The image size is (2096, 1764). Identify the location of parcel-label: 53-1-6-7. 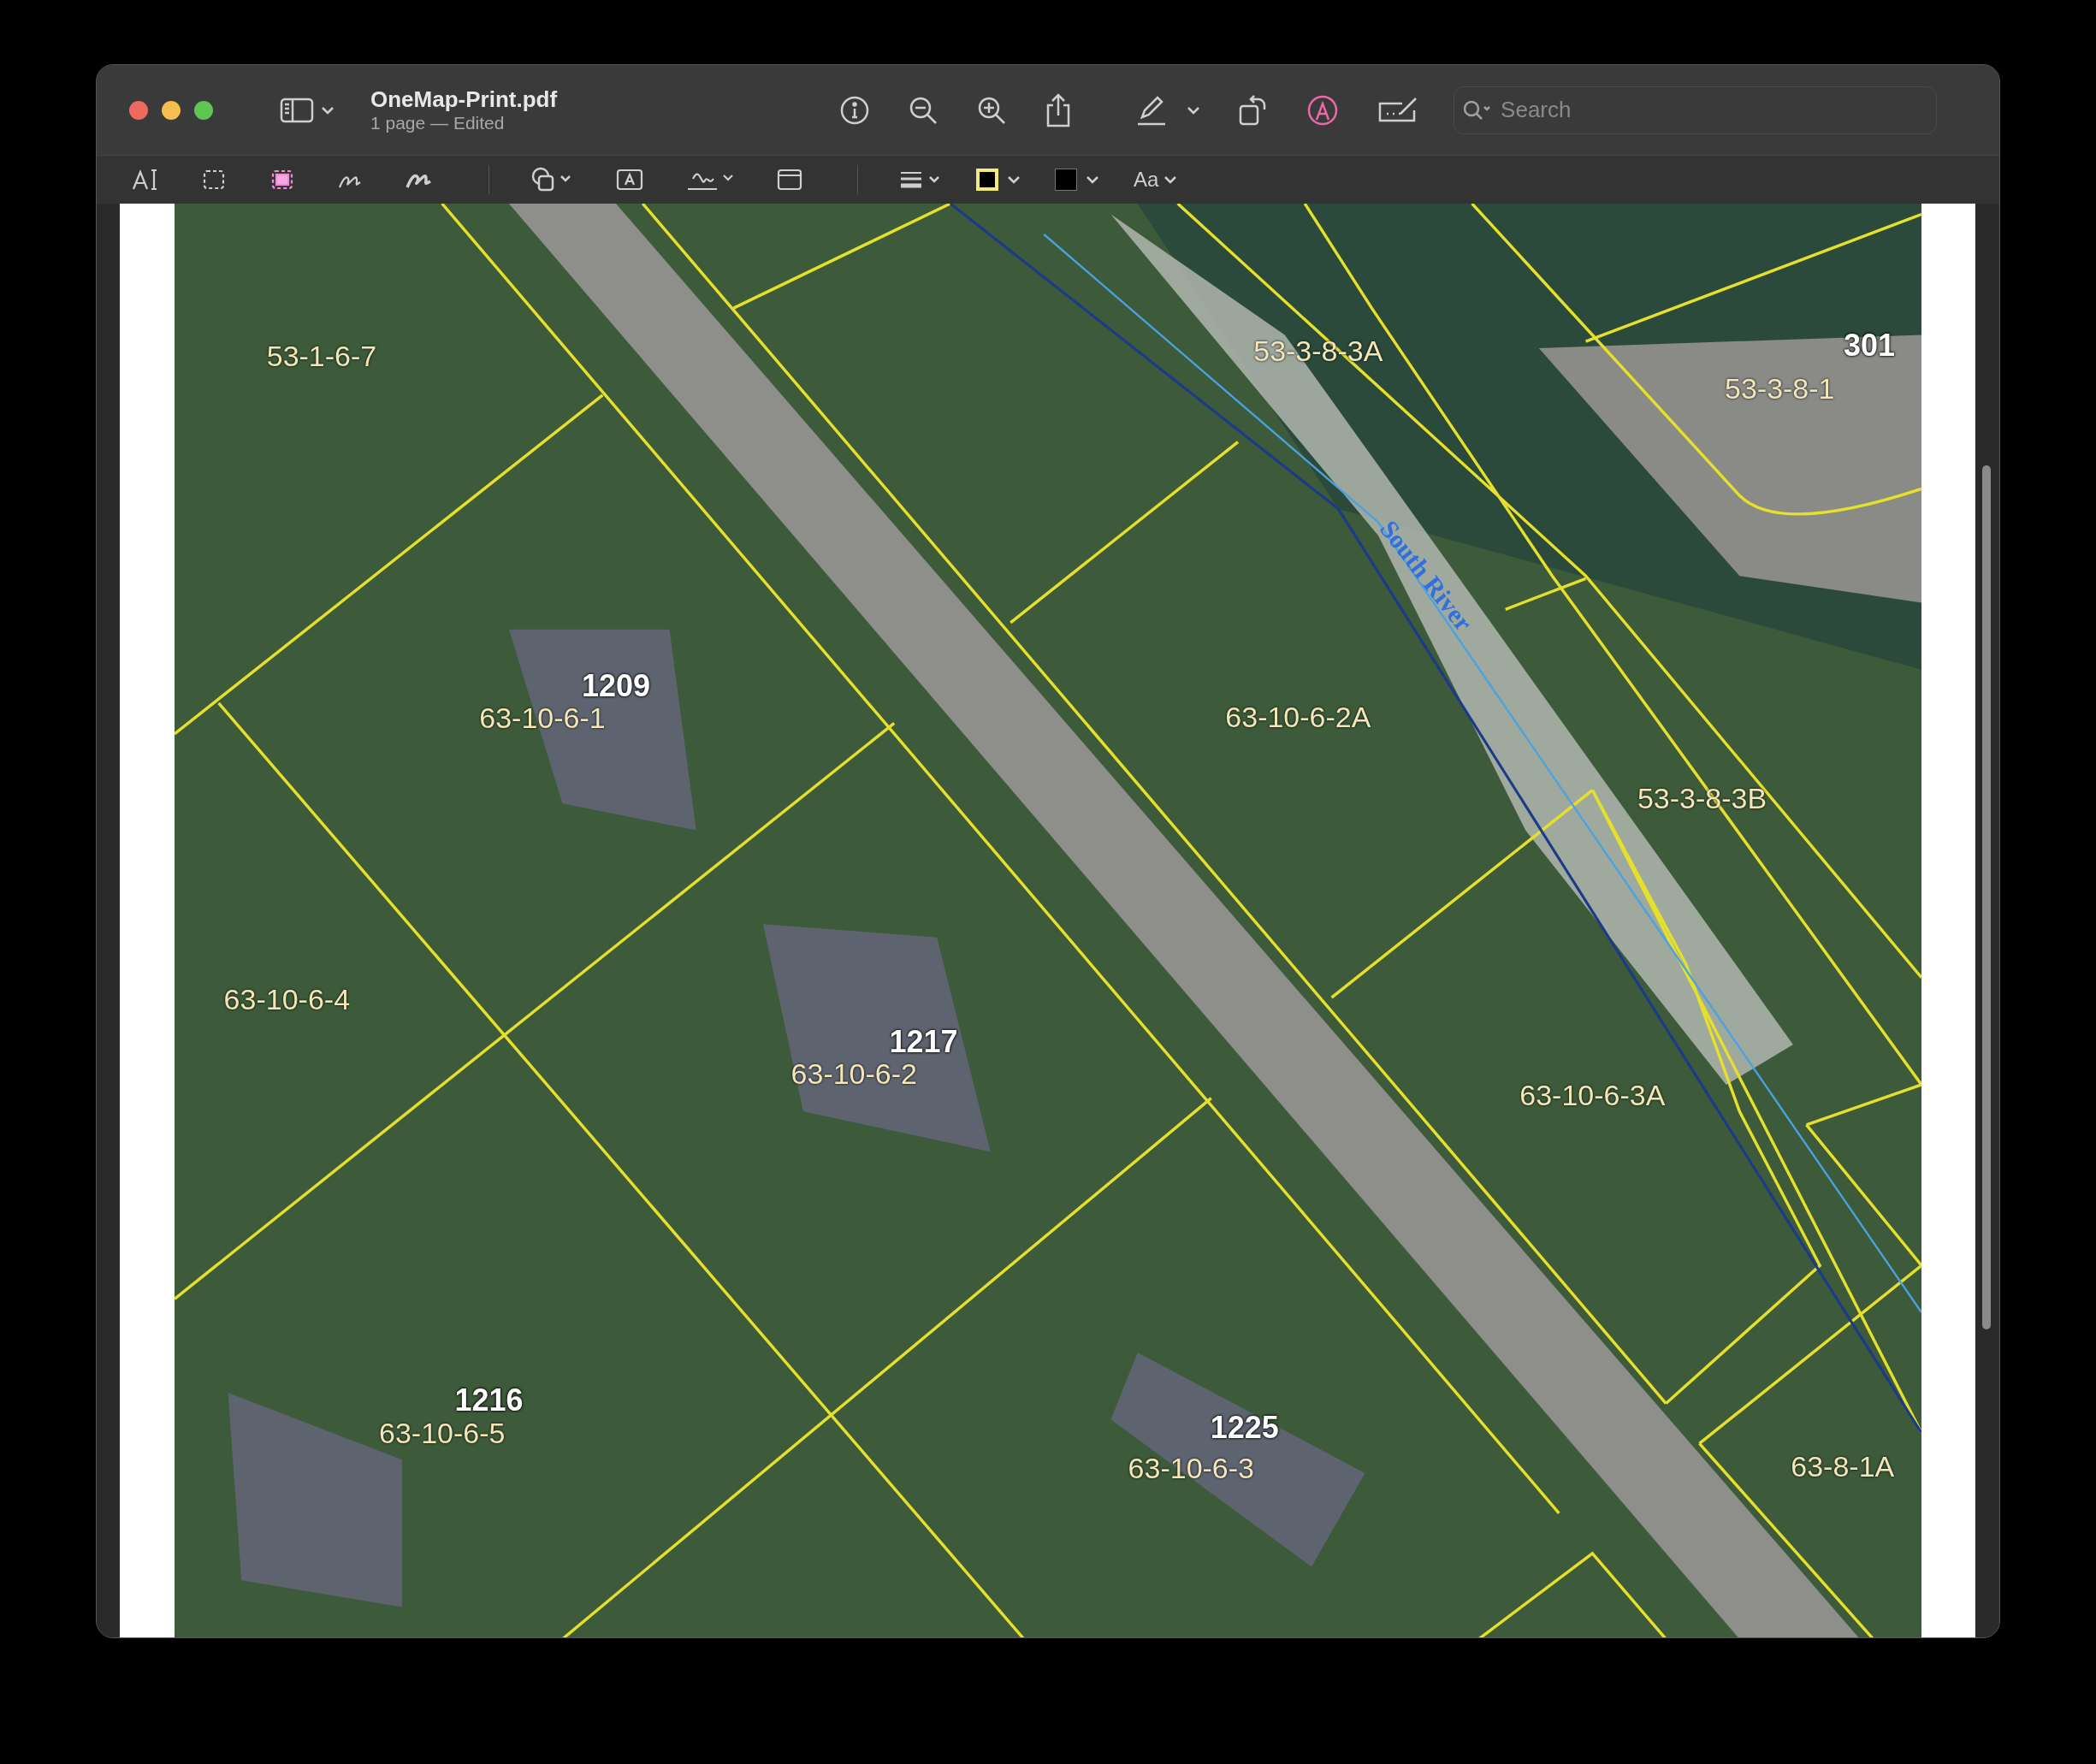
(321, 356).